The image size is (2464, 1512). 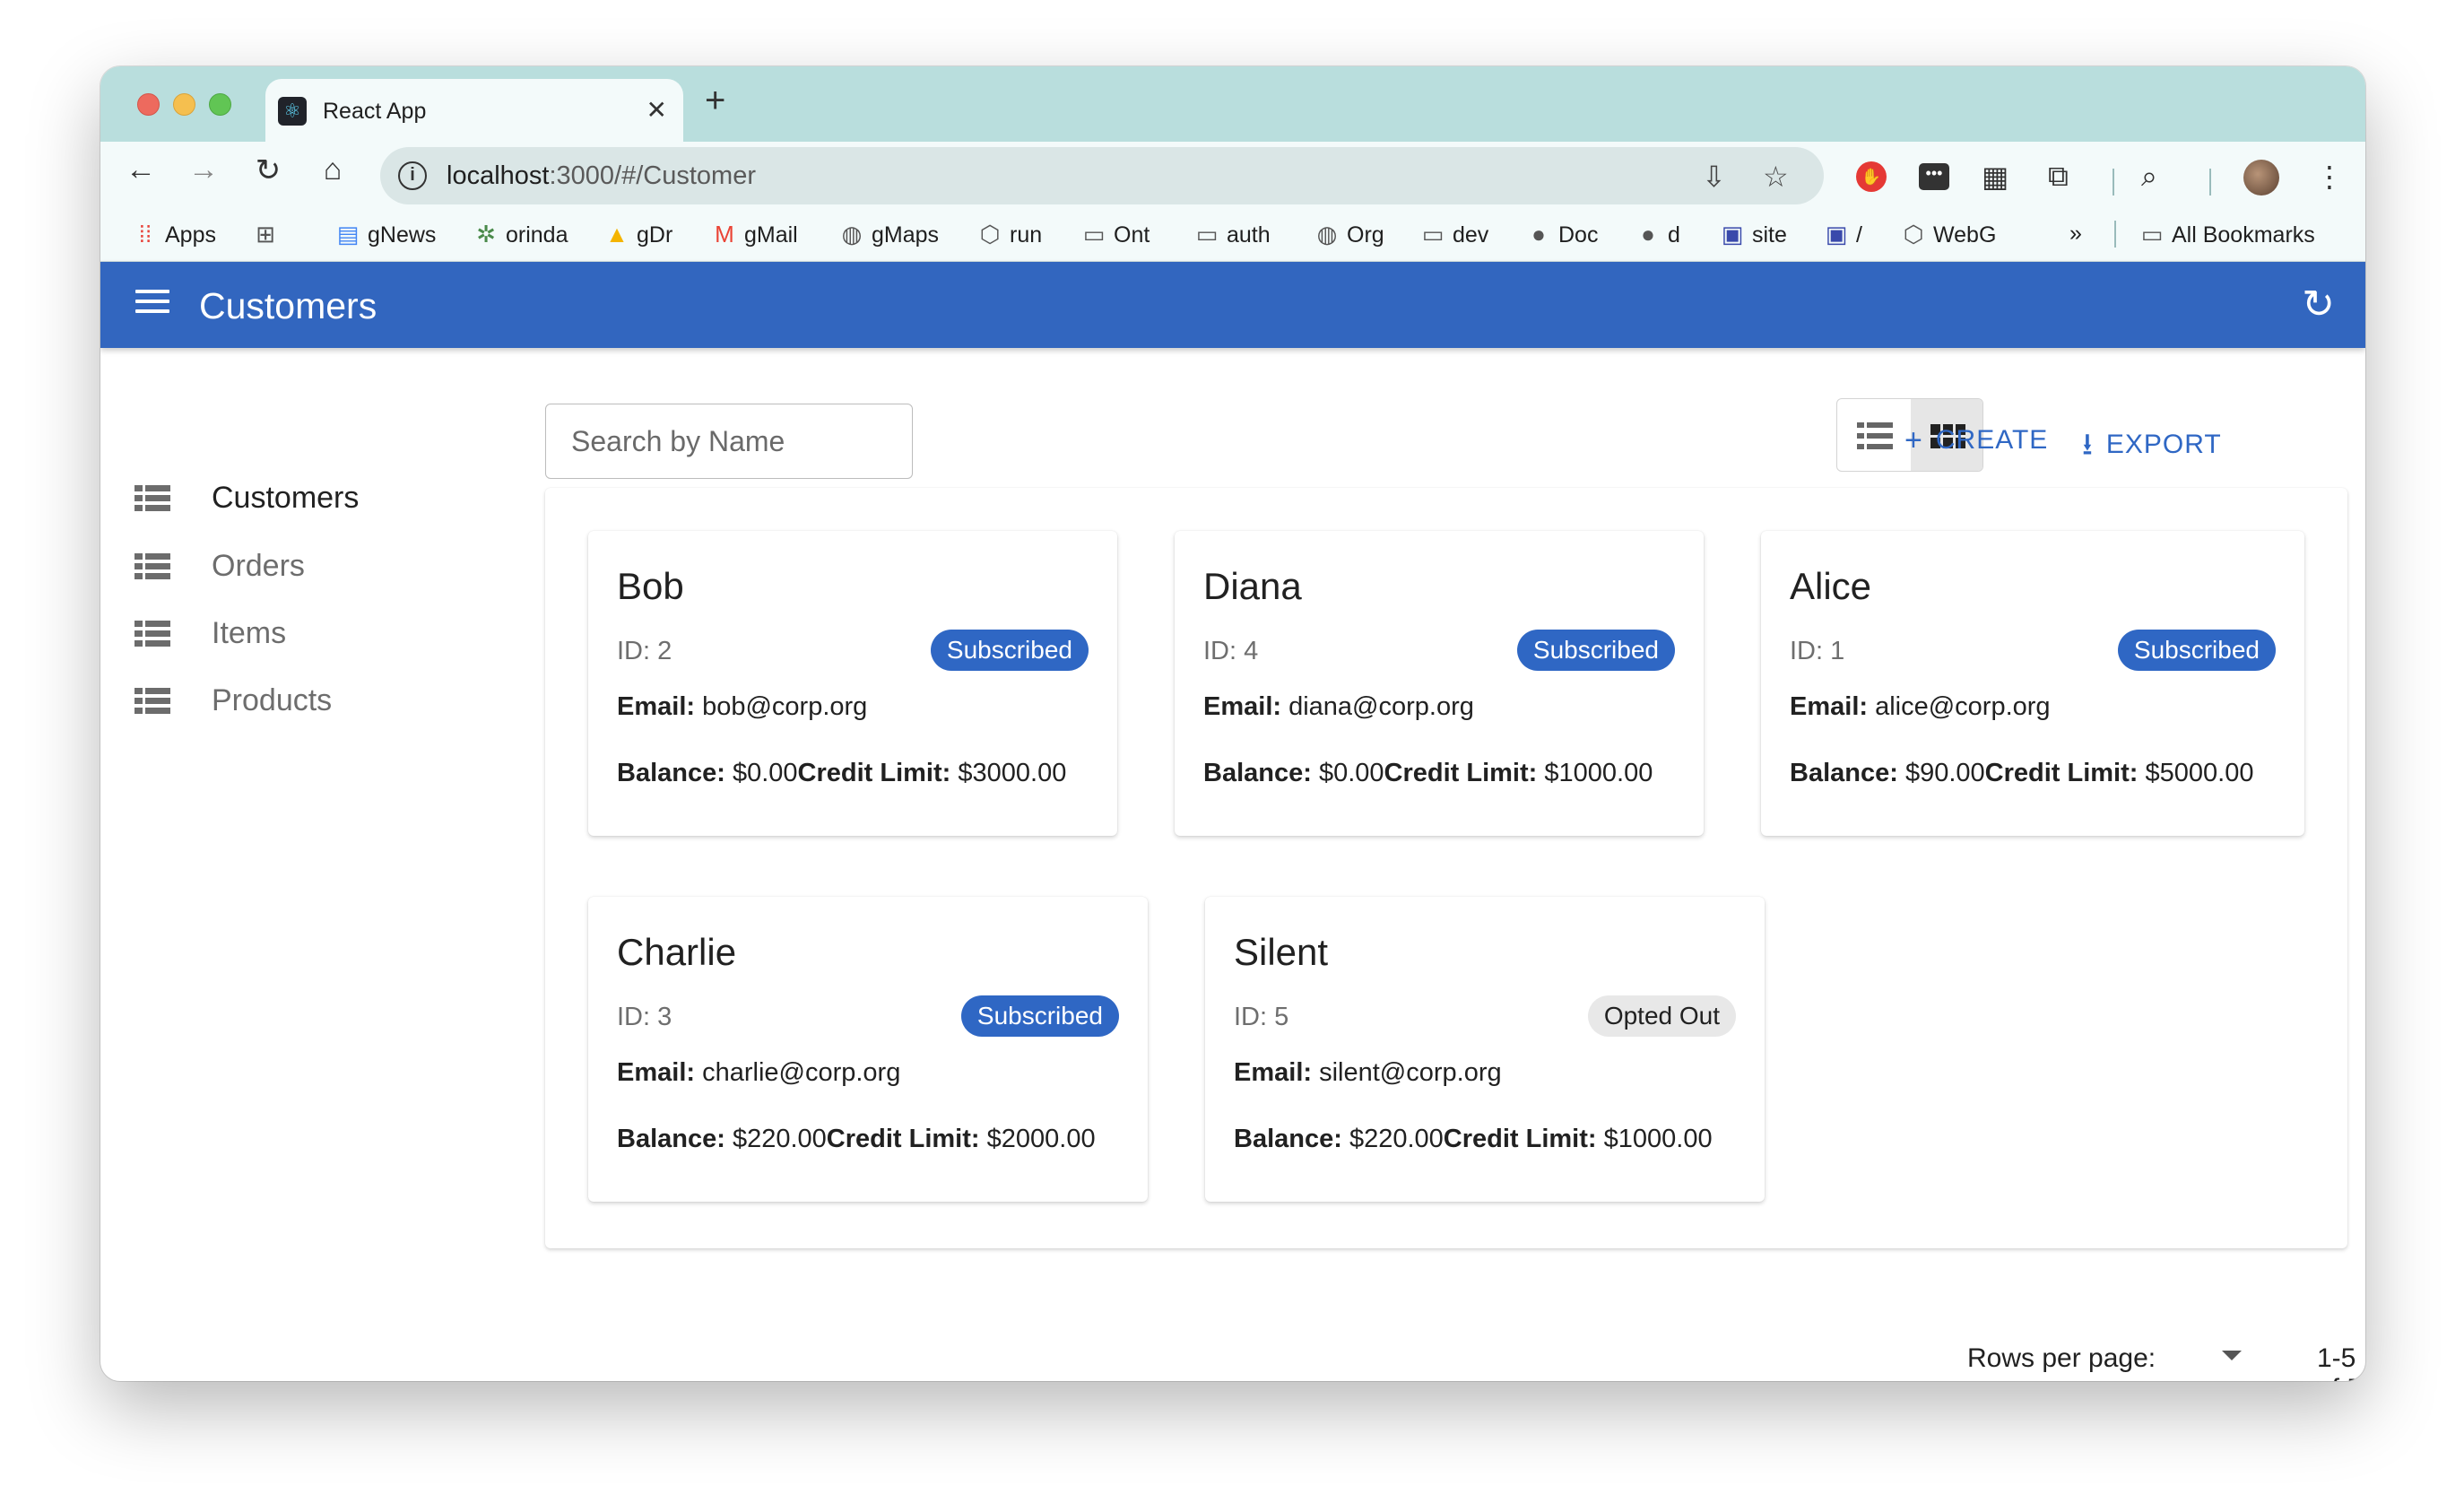 What do you see at coordinates (2058, 177) in the screenshot?
I see `extensions-puzzle-icon: ⧉` at bounding box center [2058, 177].